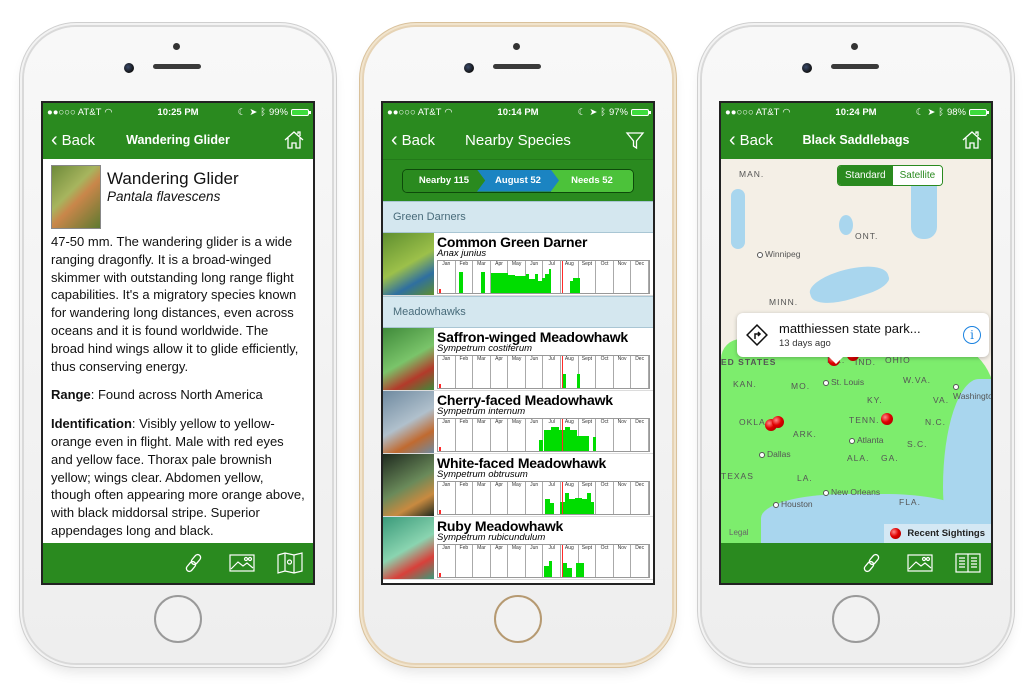 The height and width of the screenshot is (684, 1030). I want to click on satellite-option: Satellite, so click(917, 175).